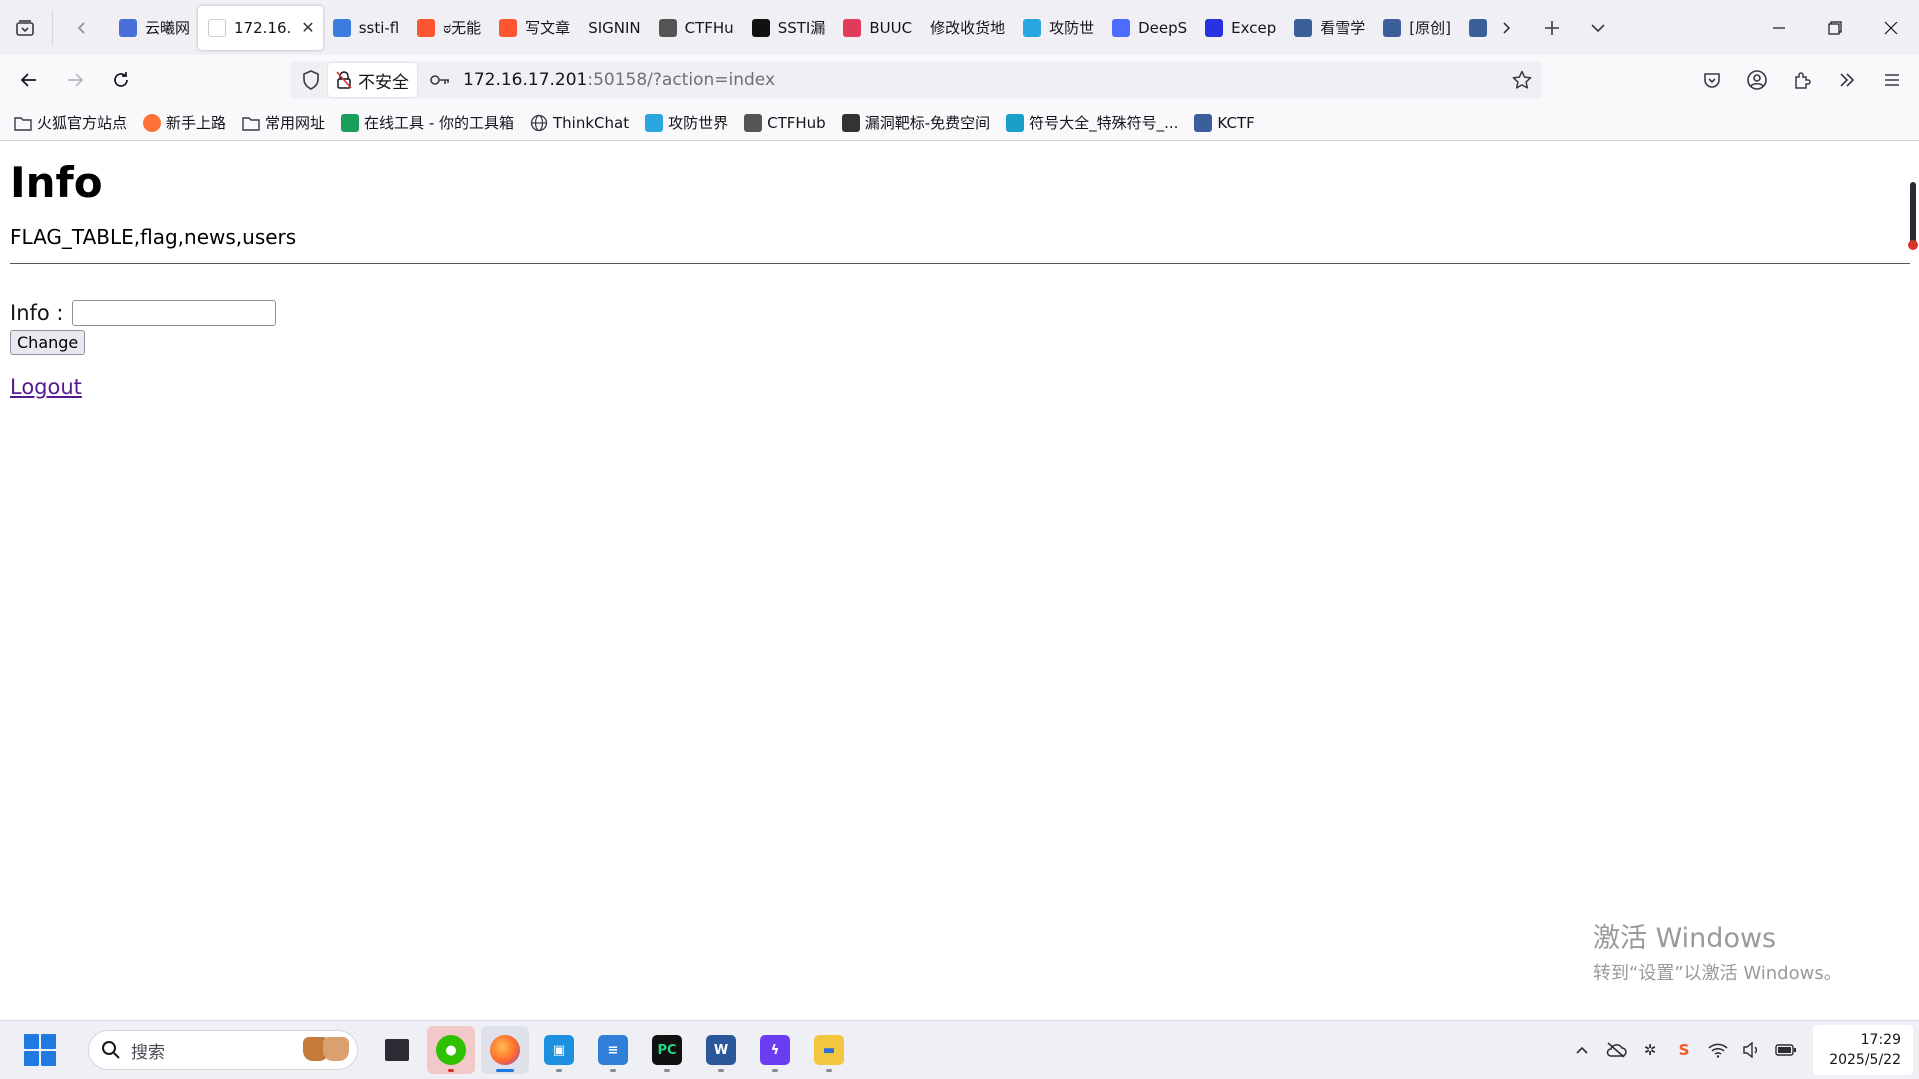 The height and width of the screenshot is (1079, 1919). I want to click on url-text: 172.16.17.201:50158/?action=index, so click(619, 80).